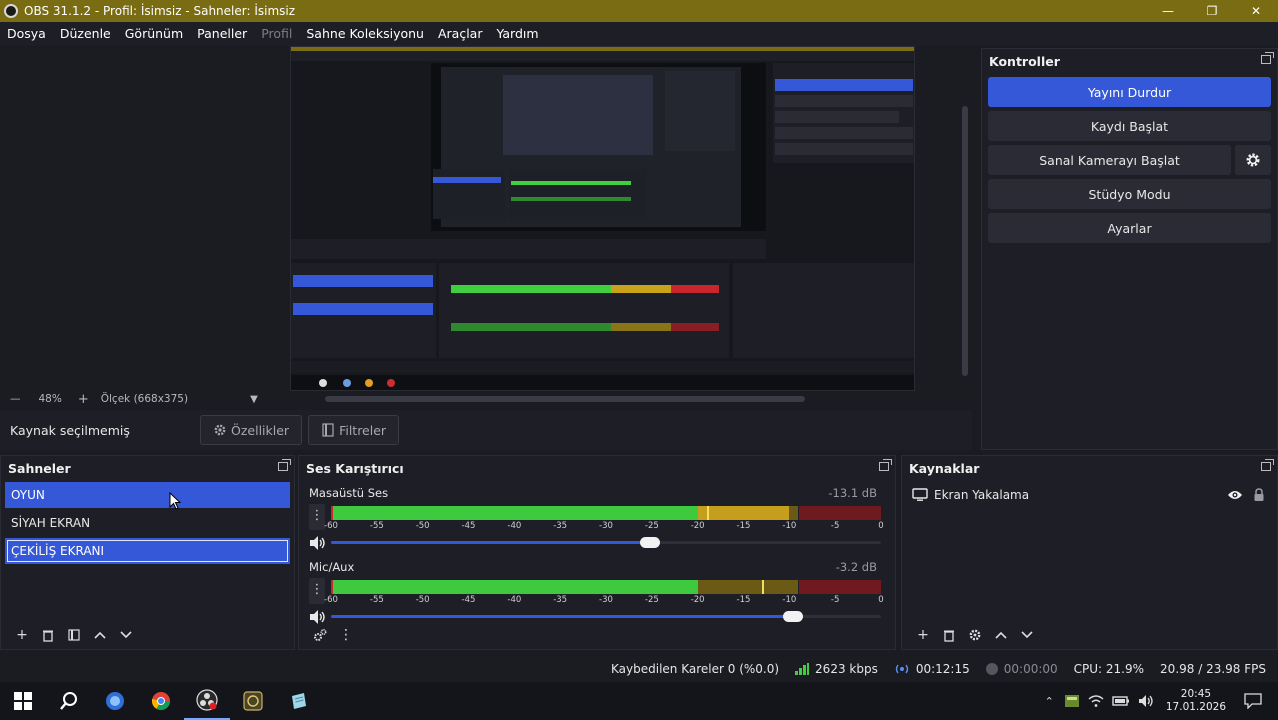 This screenshot has width=1278, height=720. What do you see at coordinates (147, 551) in the screenshot?
I see `scene-item-cekilis-ekrani: ÇEKİLİŞ EKRANI` at bounding box center [147, 551].